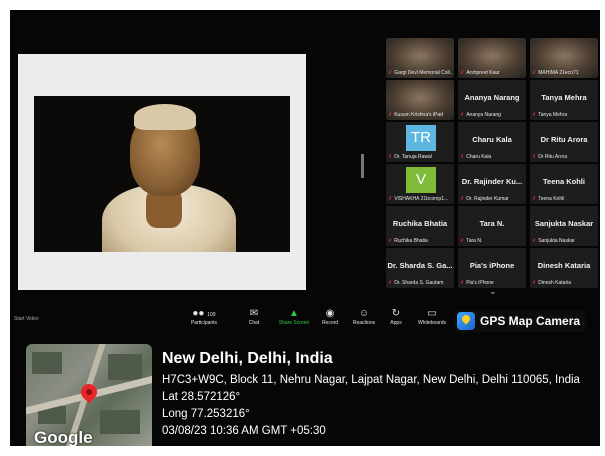 The height and width of the screenshot is (456, 605). I want to click on participant-label: ✗ Tanya Mehra, so click(564, 115).